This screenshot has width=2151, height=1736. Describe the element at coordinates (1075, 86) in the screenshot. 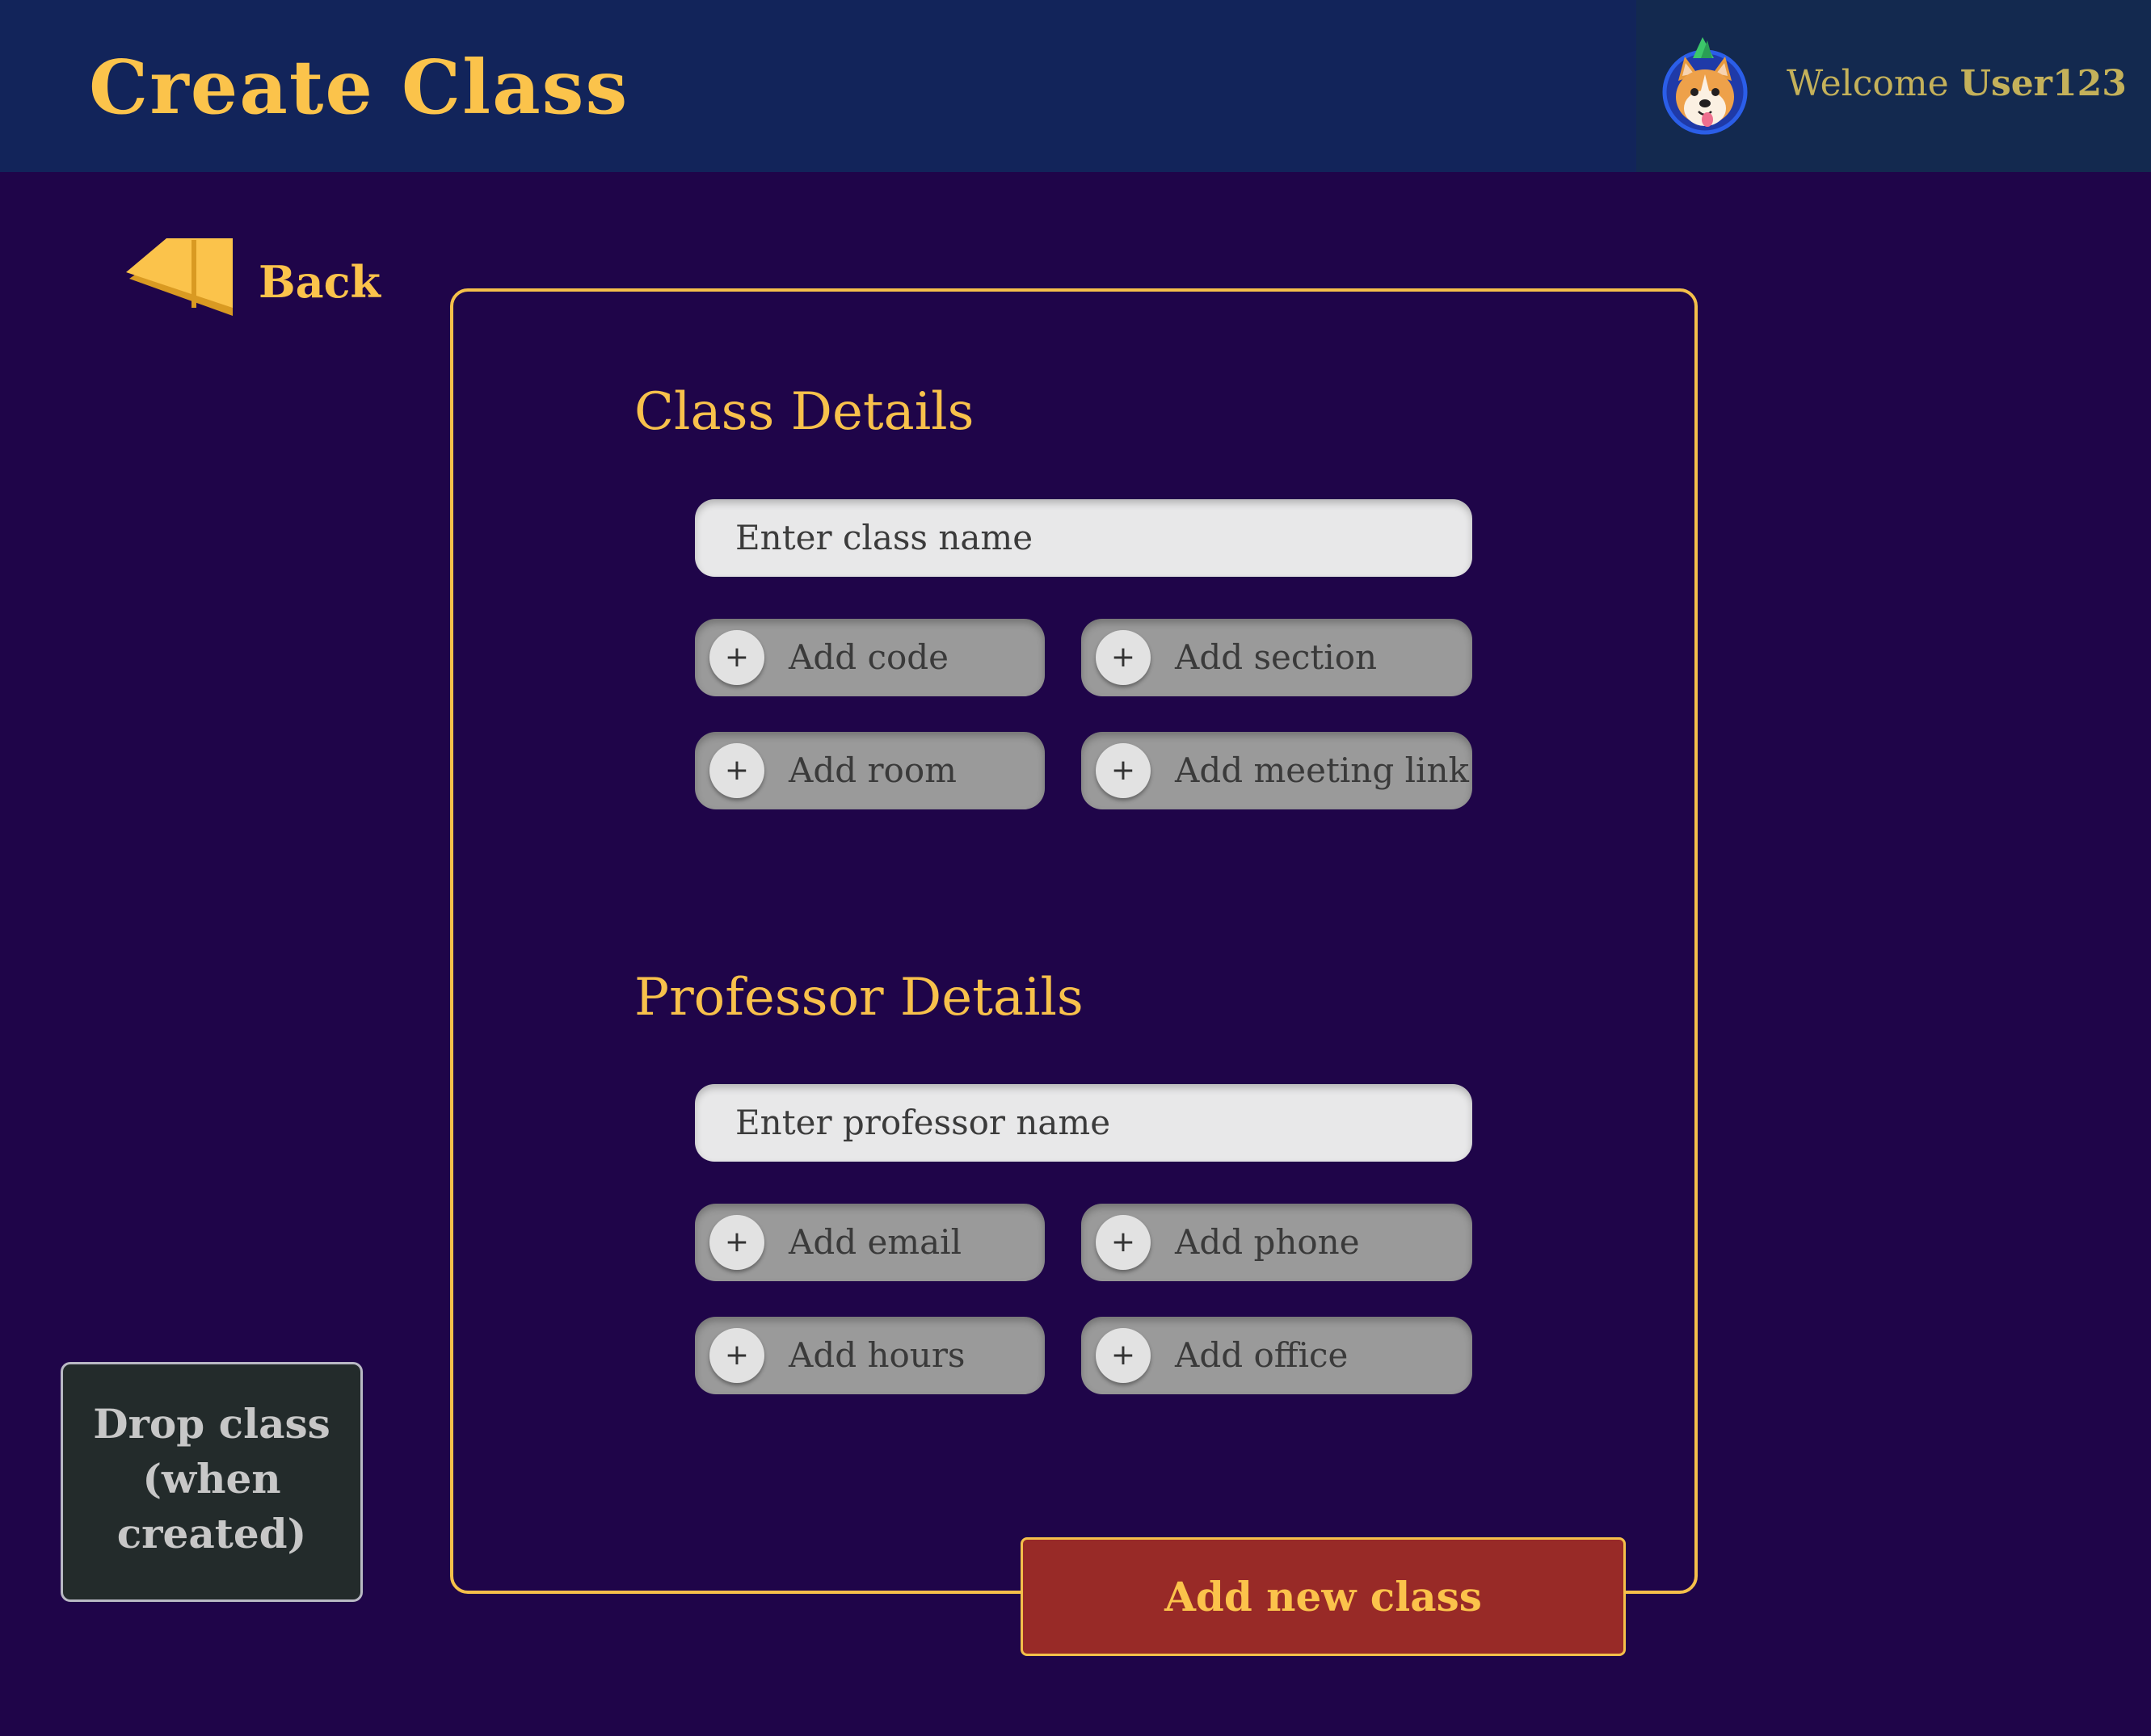

I see `top-header: Create Class Welcome User123` at that location.